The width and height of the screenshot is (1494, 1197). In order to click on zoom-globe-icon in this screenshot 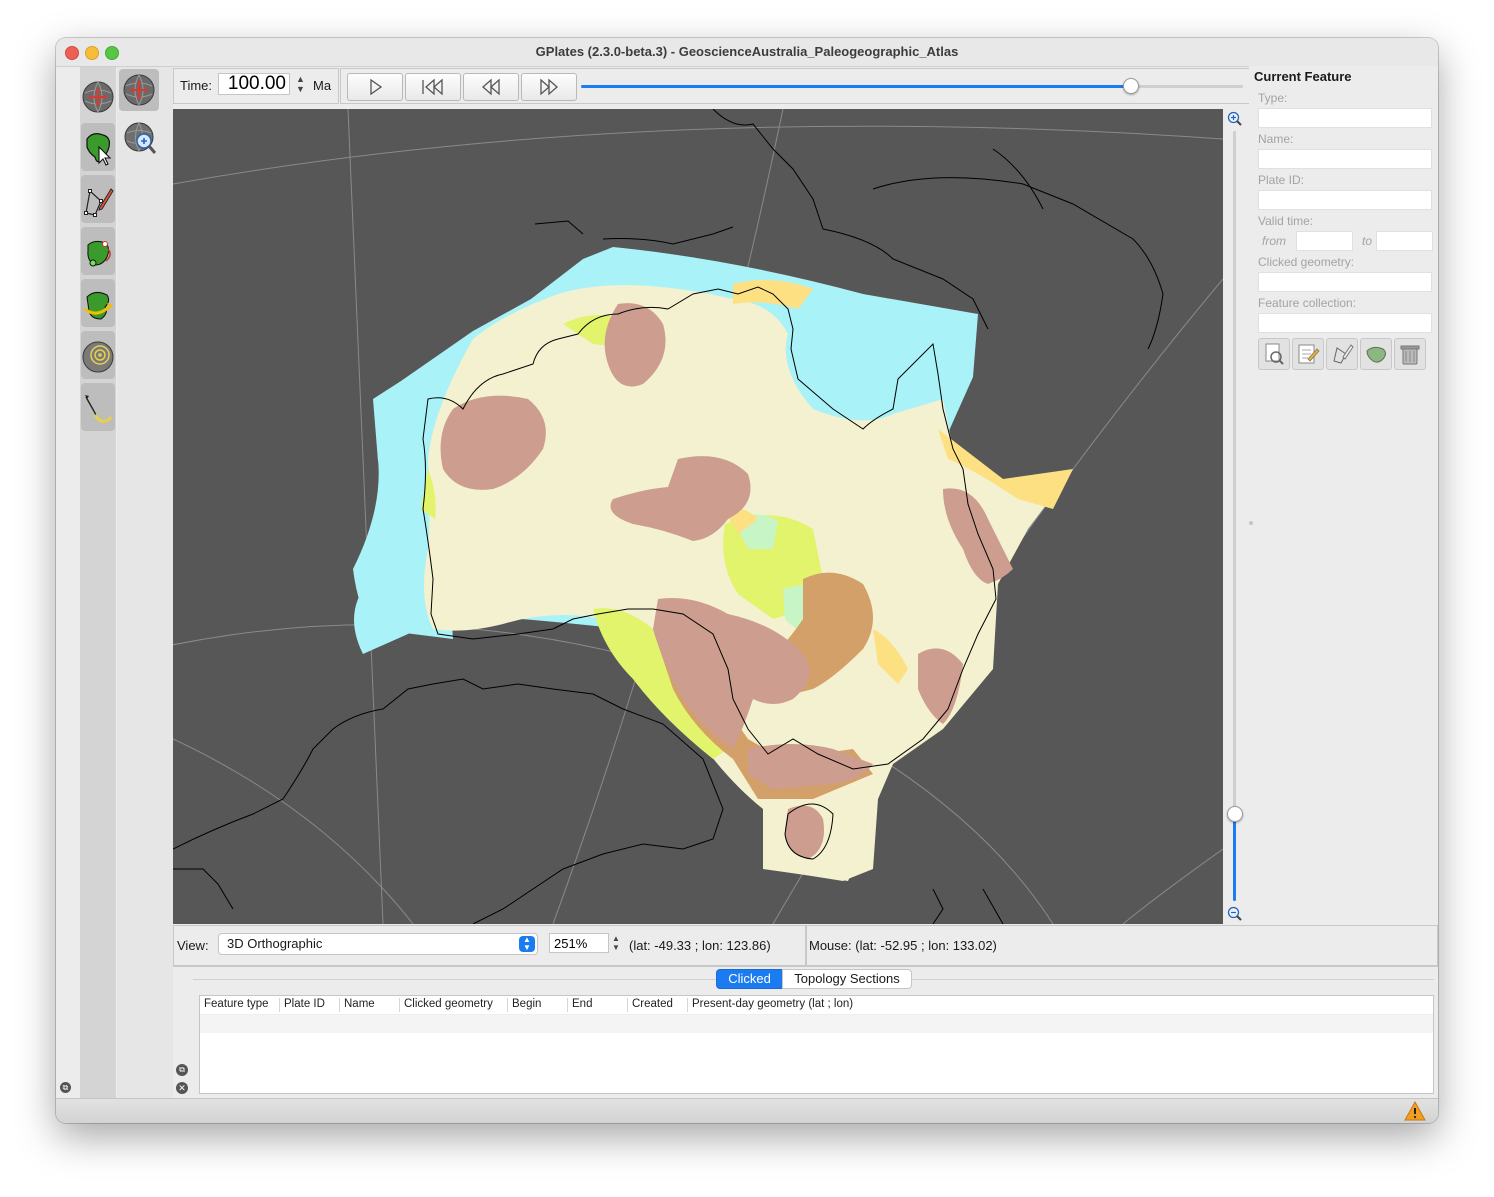, I will do `click(140, 138)`.